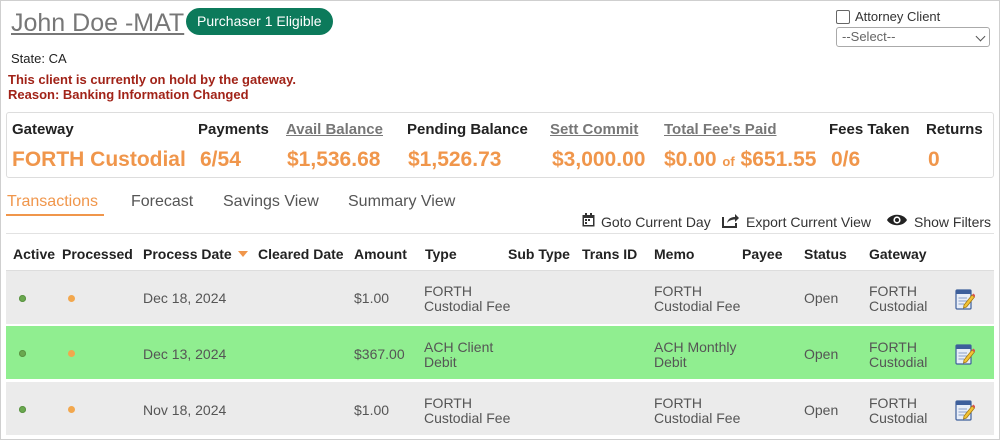 This screenshot has height=440, width=1000. Describe the element at coordinates (187, 254) in the screenshot. I see `col-process-date-label: Process Date` at that location.